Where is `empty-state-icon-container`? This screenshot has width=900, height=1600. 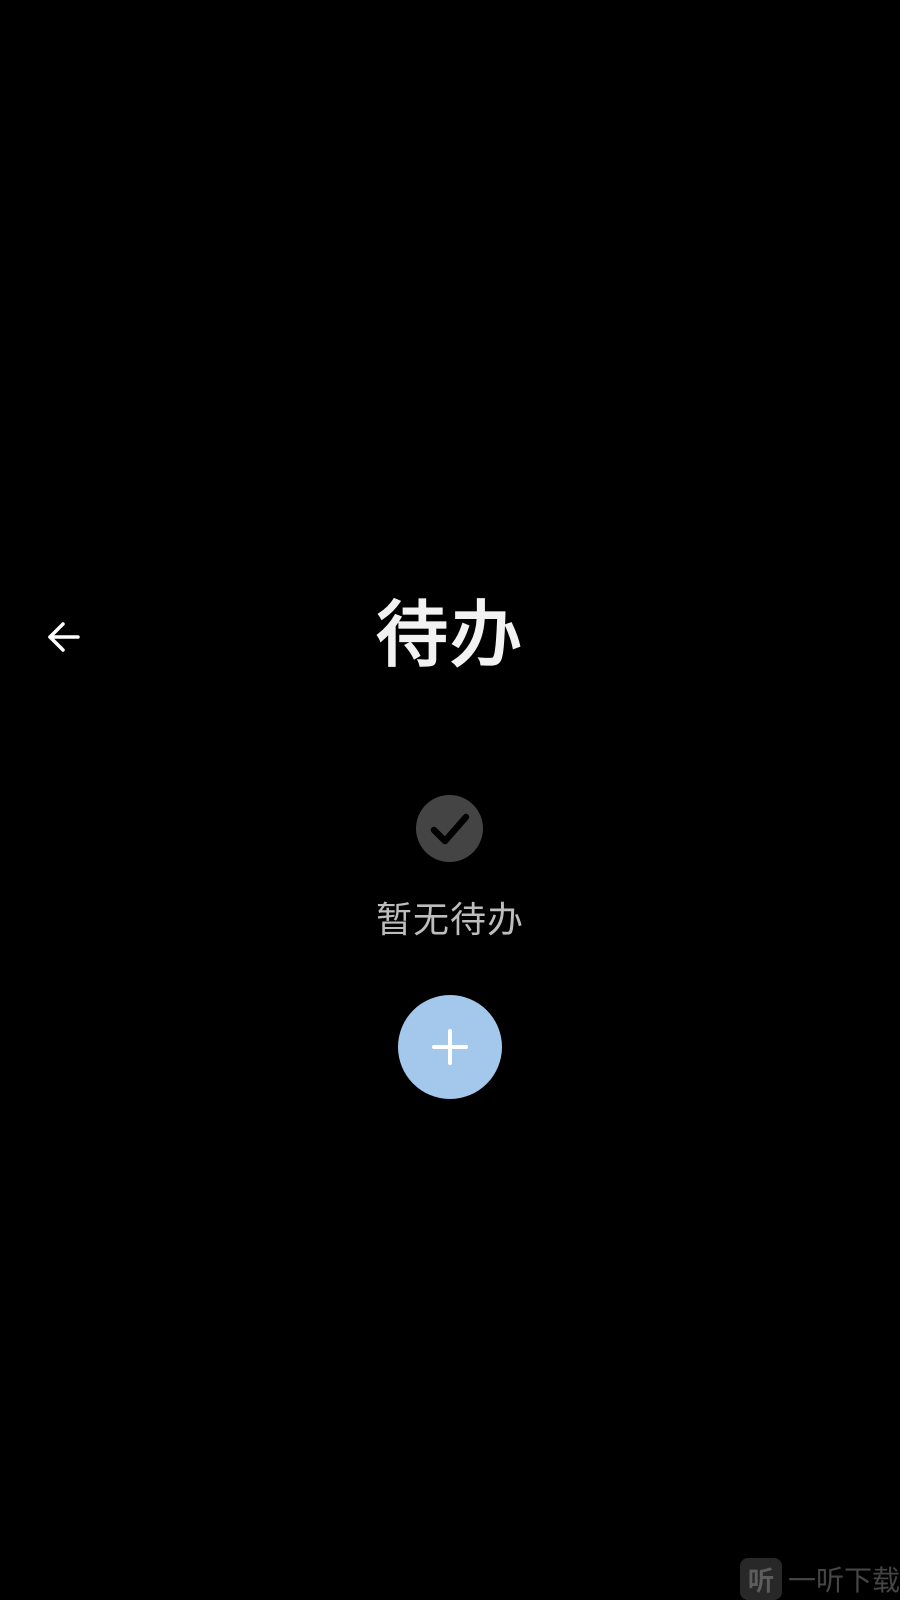 empty-state-icon-container is located at coordinates (449, 828).